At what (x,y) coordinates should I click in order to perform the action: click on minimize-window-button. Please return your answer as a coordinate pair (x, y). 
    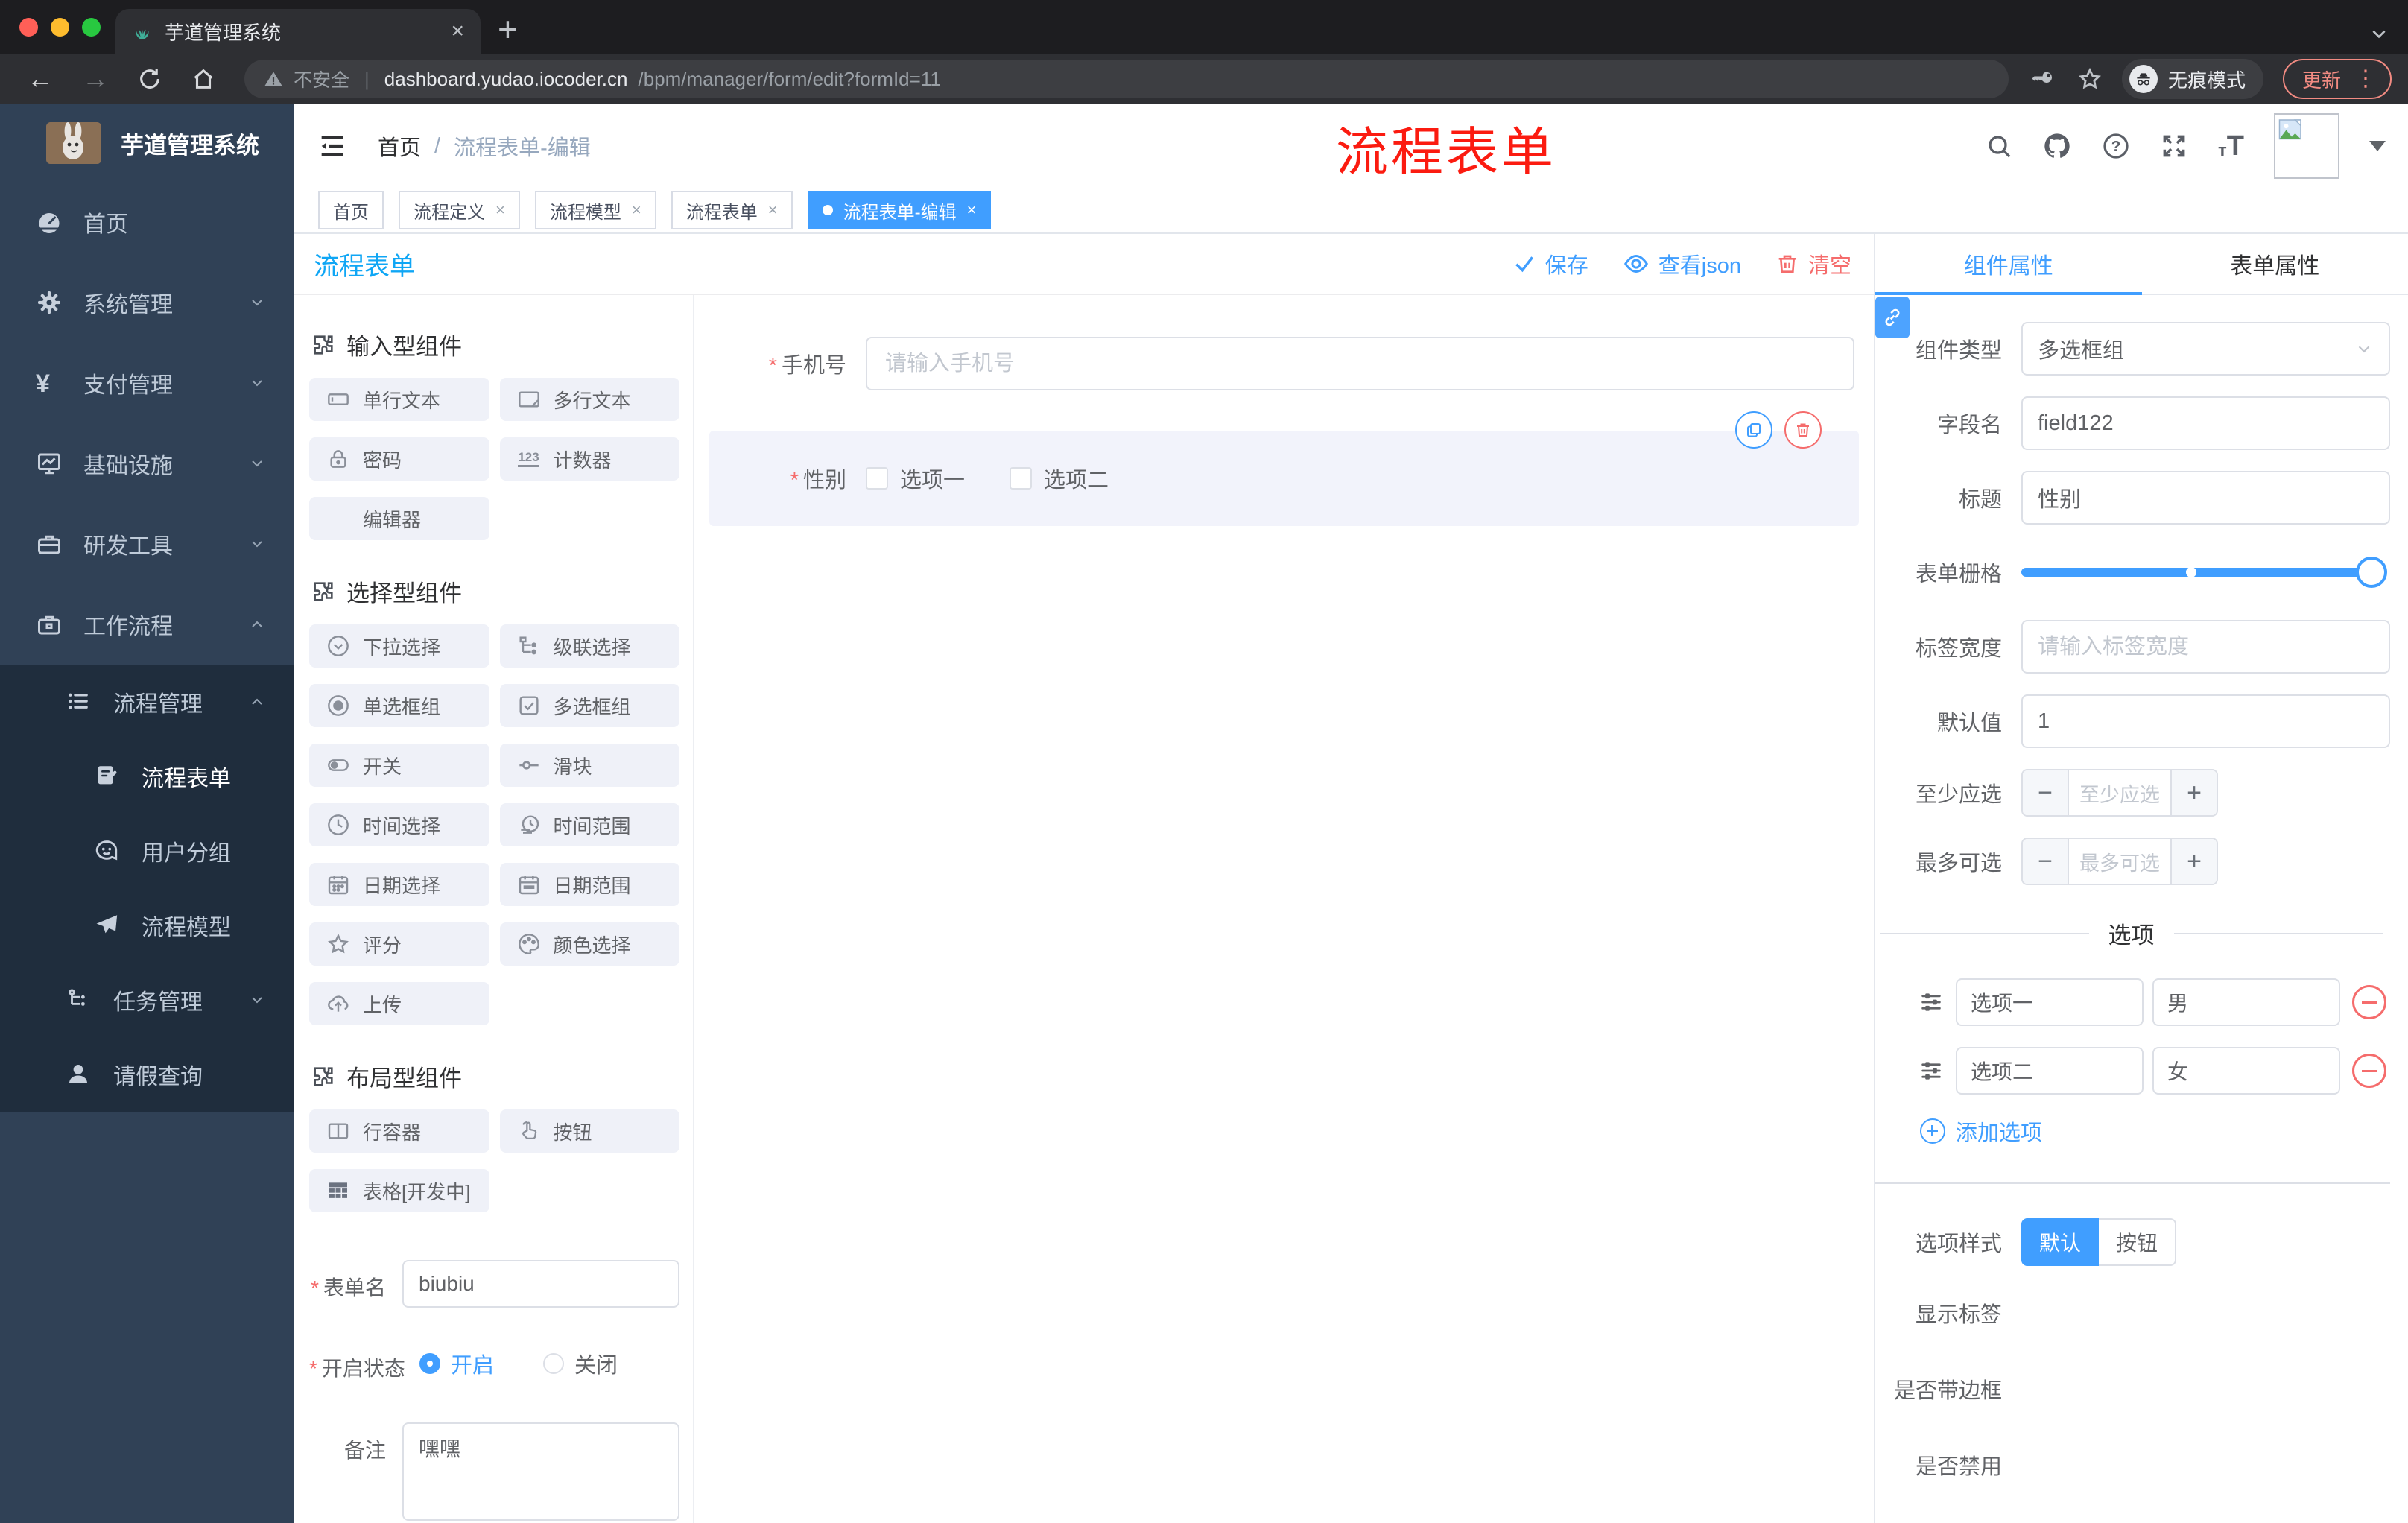
    Looking at the image, I should click on (60, 28).